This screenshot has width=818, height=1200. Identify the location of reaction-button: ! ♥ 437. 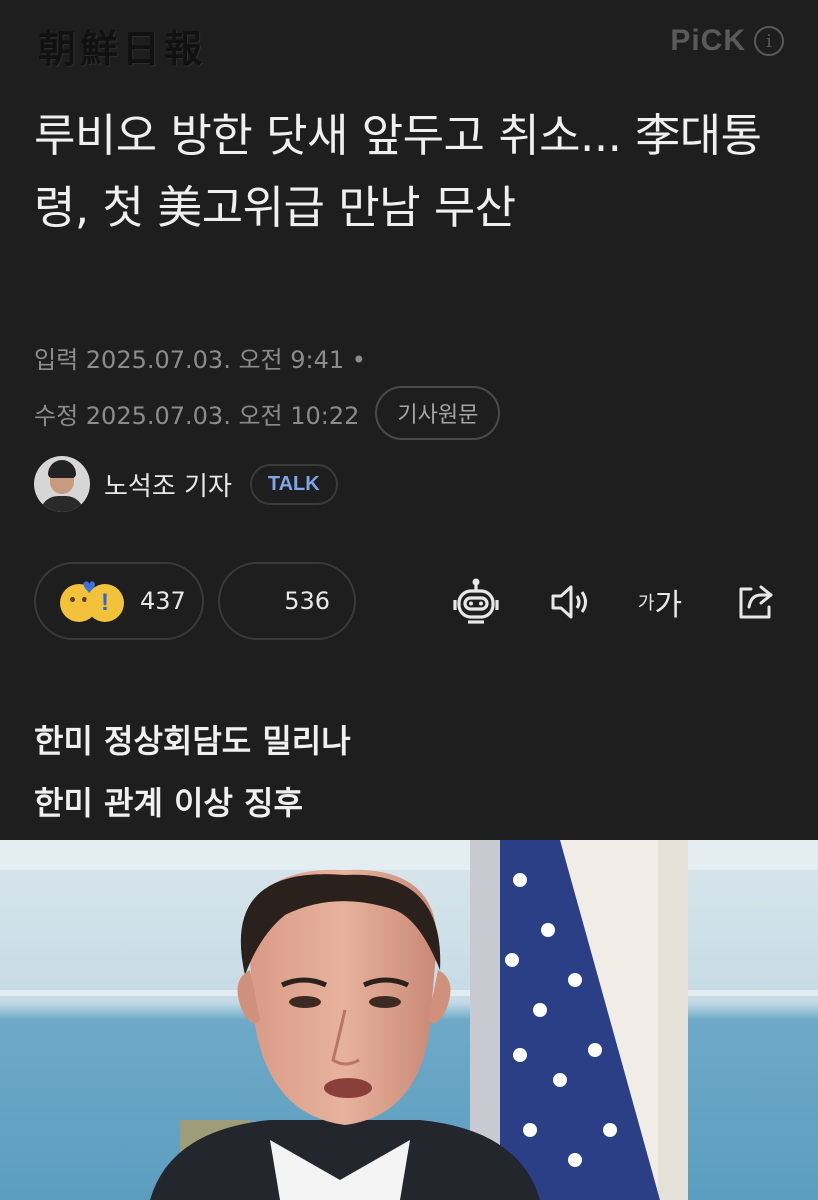
(119, 601).